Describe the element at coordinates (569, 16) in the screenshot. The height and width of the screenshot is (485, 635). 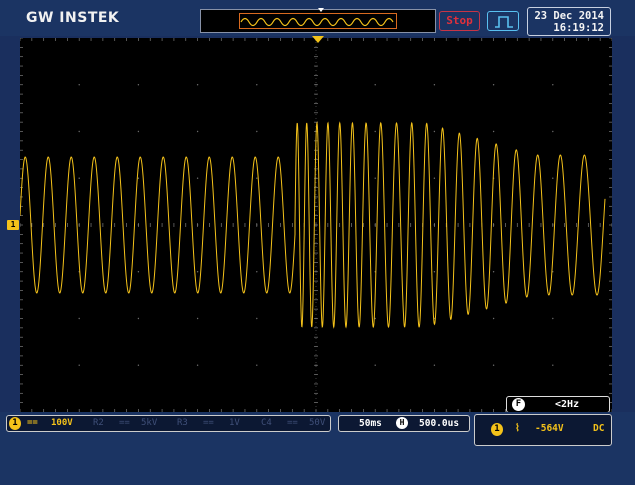
I see `date-text: 23 Dec 2014` at that location.